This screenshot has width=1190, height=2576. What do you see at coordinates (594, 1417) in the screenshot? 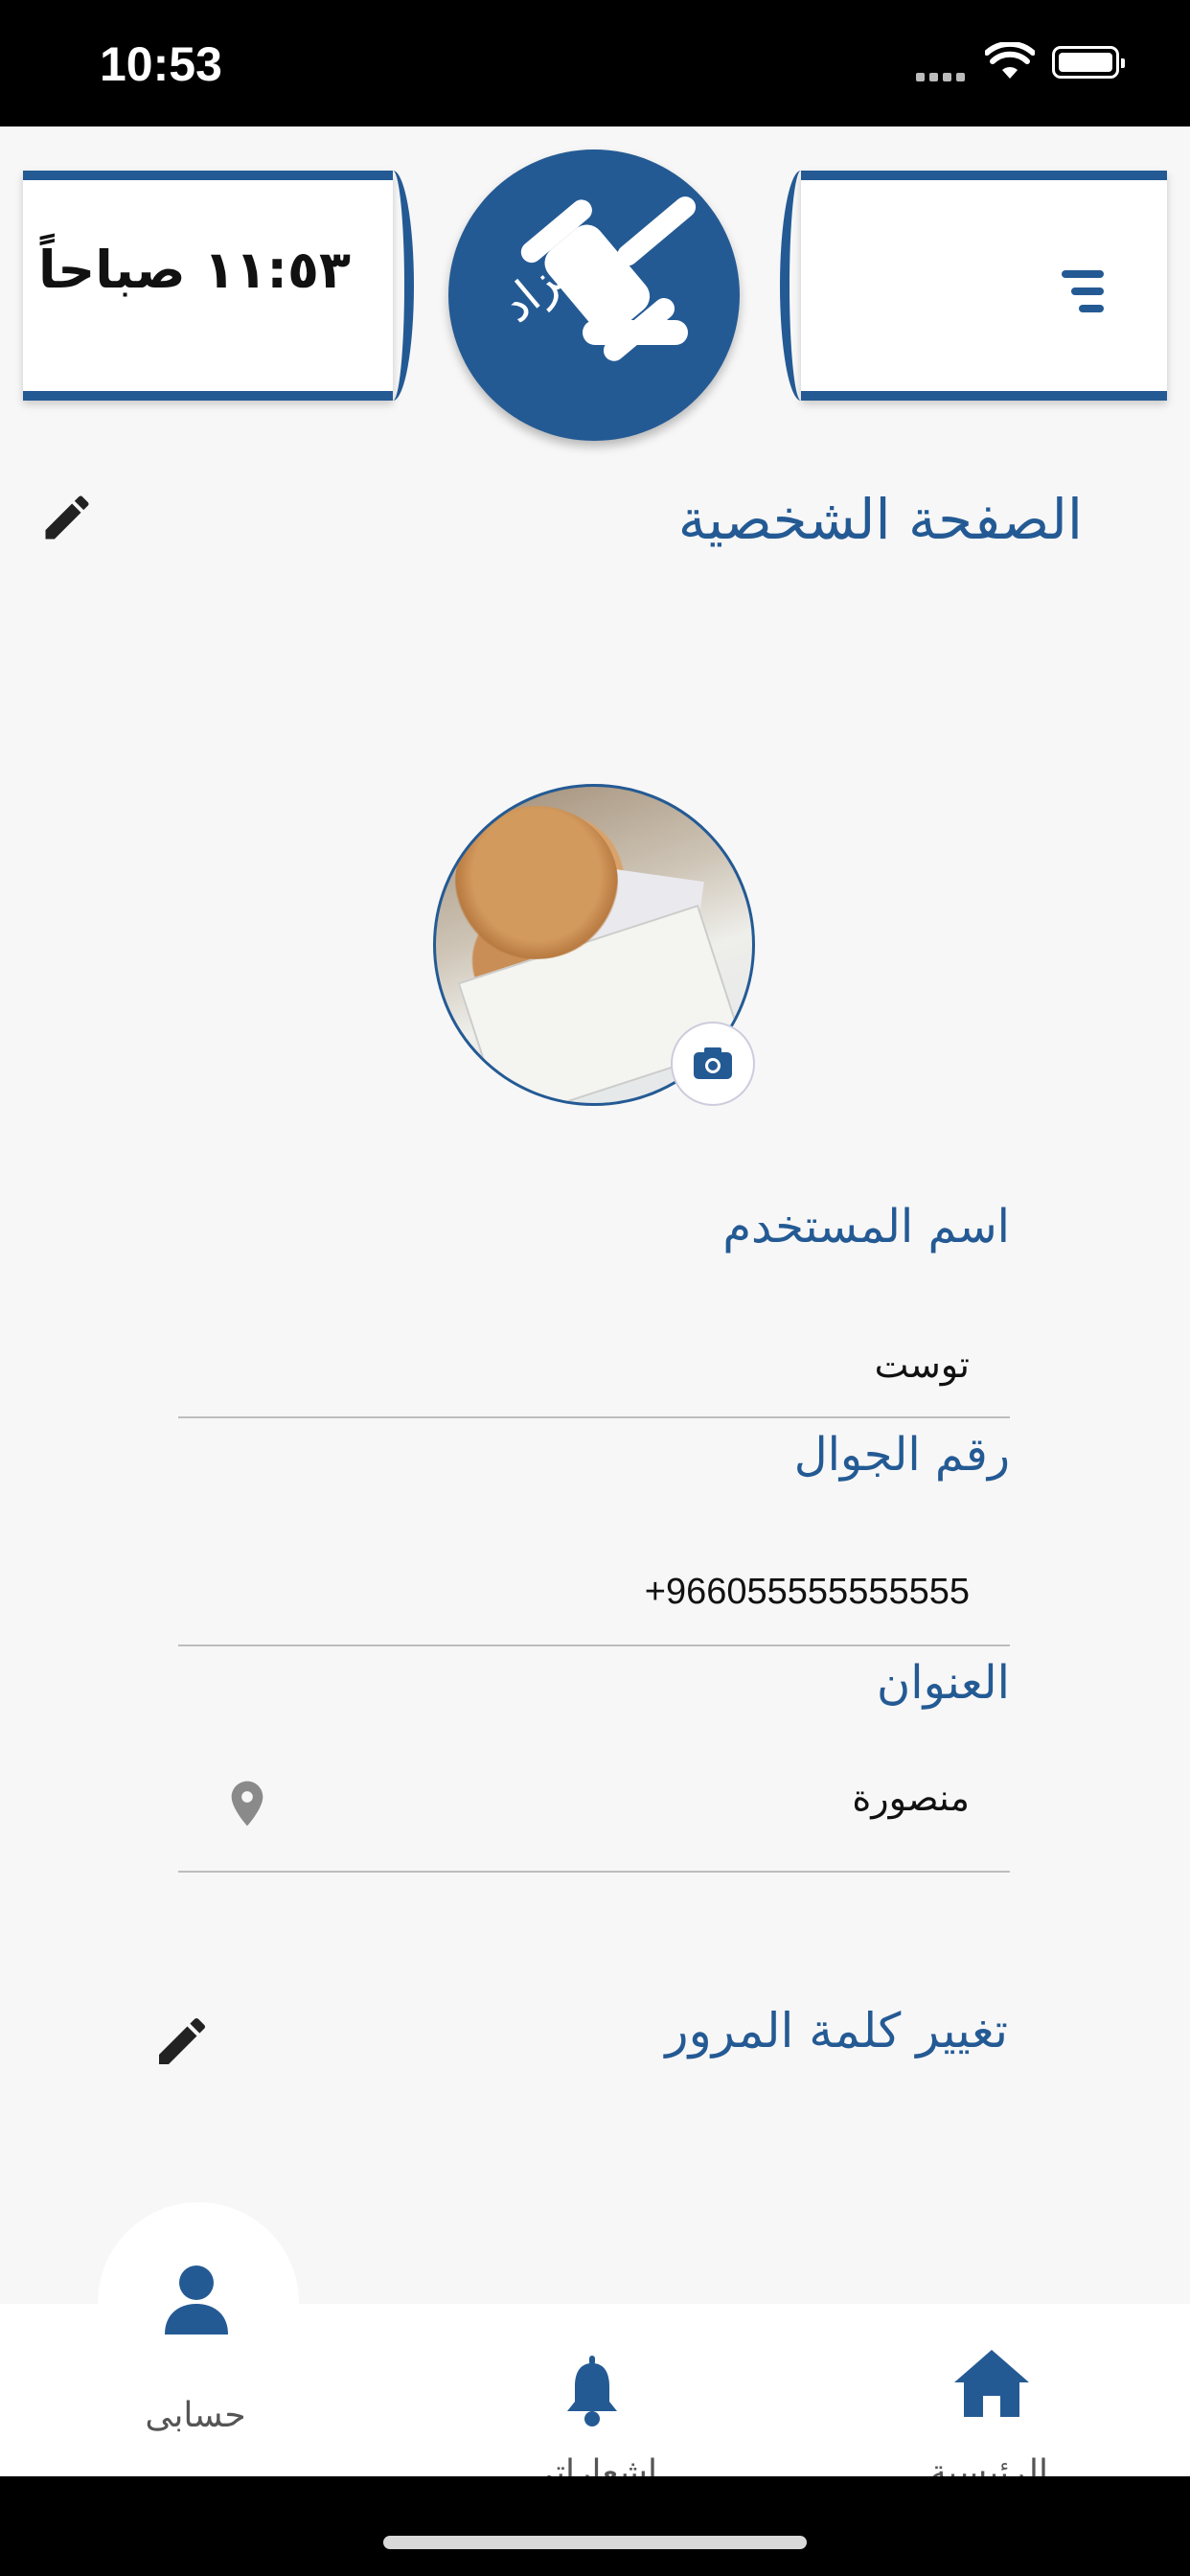
I see `username-underline` at bounding box center [594, 1417].